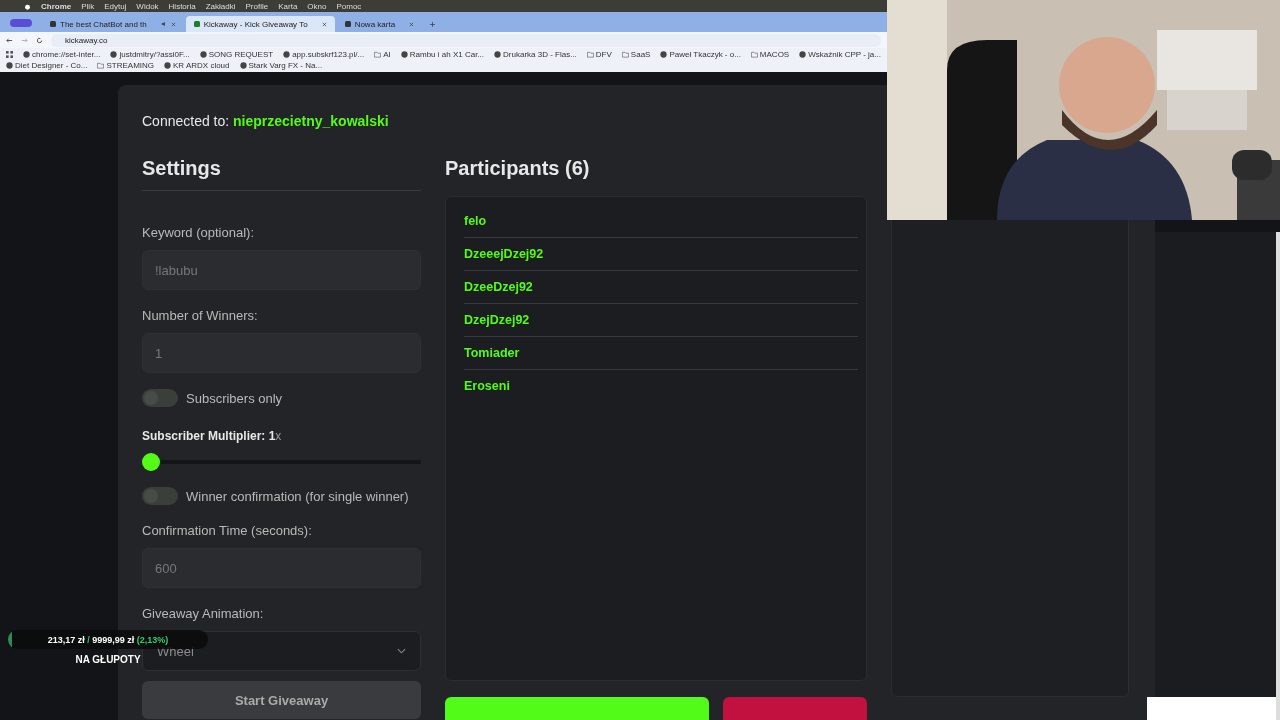 This screenshot has width=1280, height=720. Describe the element at coordinates (234, 398) in the screenshot. I see `toggle-label: Subscribers only` at that location.